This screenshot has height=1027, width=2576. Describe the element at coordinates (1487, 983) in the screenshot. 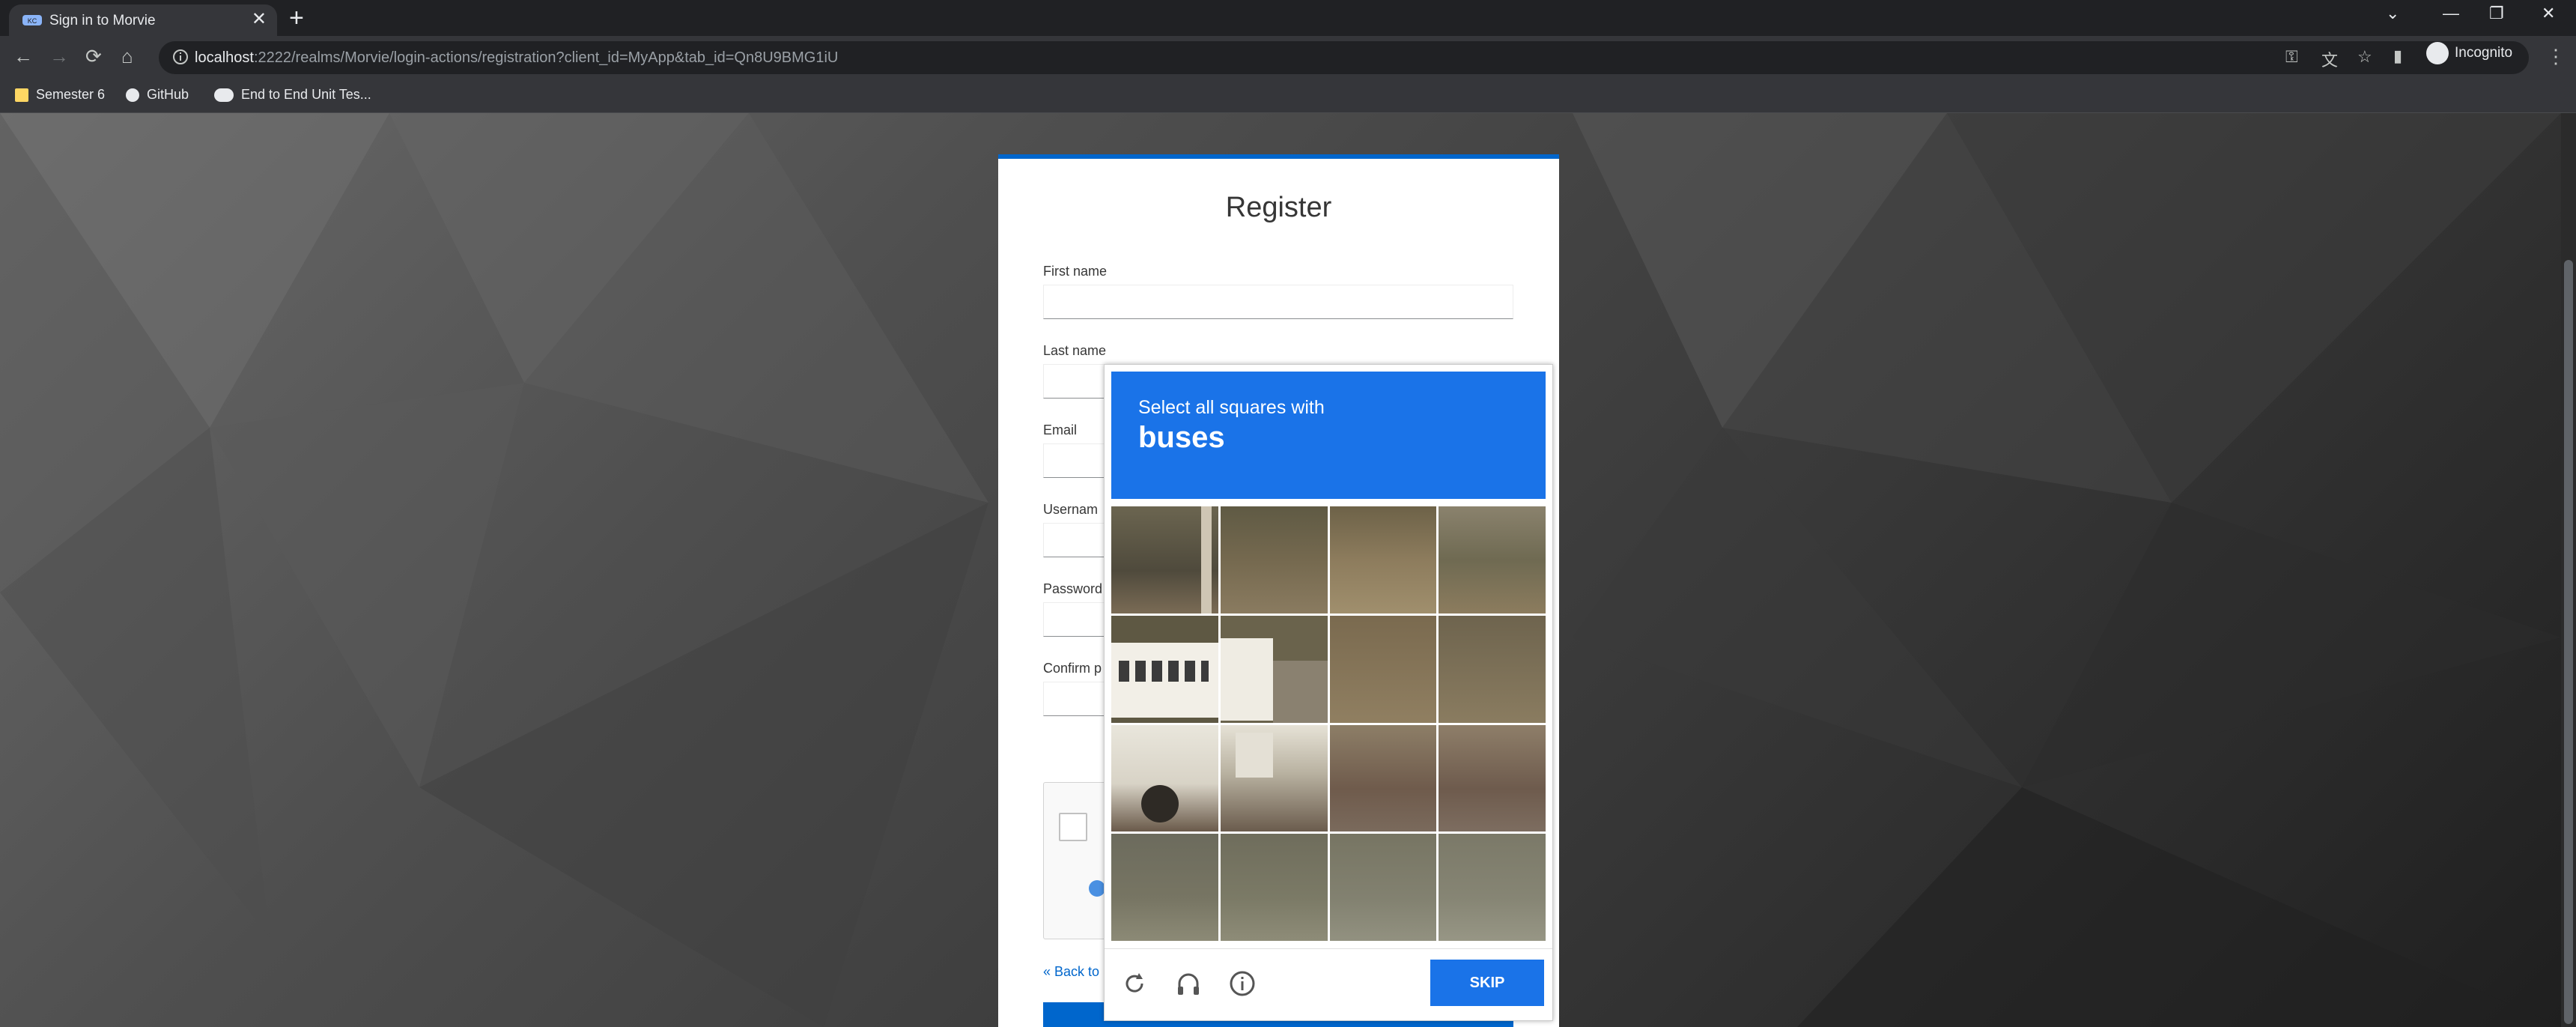

I see `skip-button: SKIP` at that location.